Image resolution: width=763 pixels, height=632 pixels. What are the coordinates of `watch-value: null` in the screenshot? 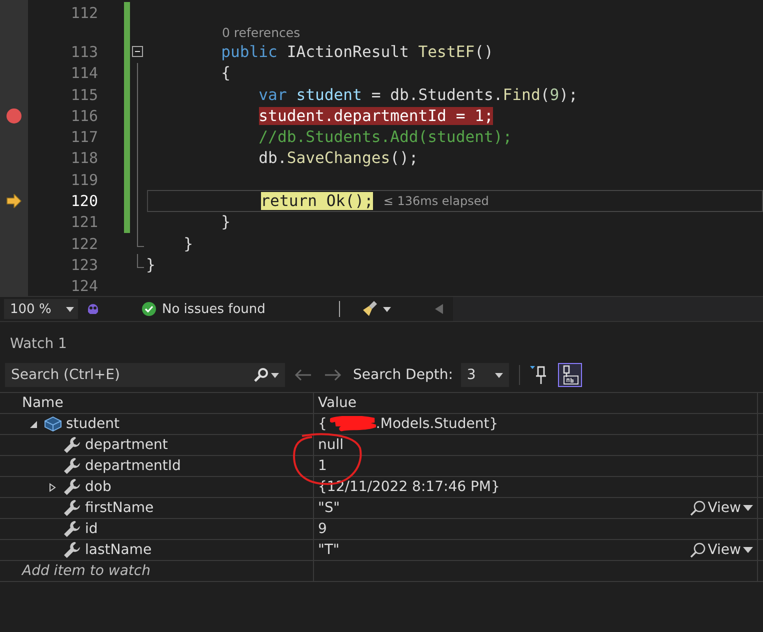 It's located at (331, 445).